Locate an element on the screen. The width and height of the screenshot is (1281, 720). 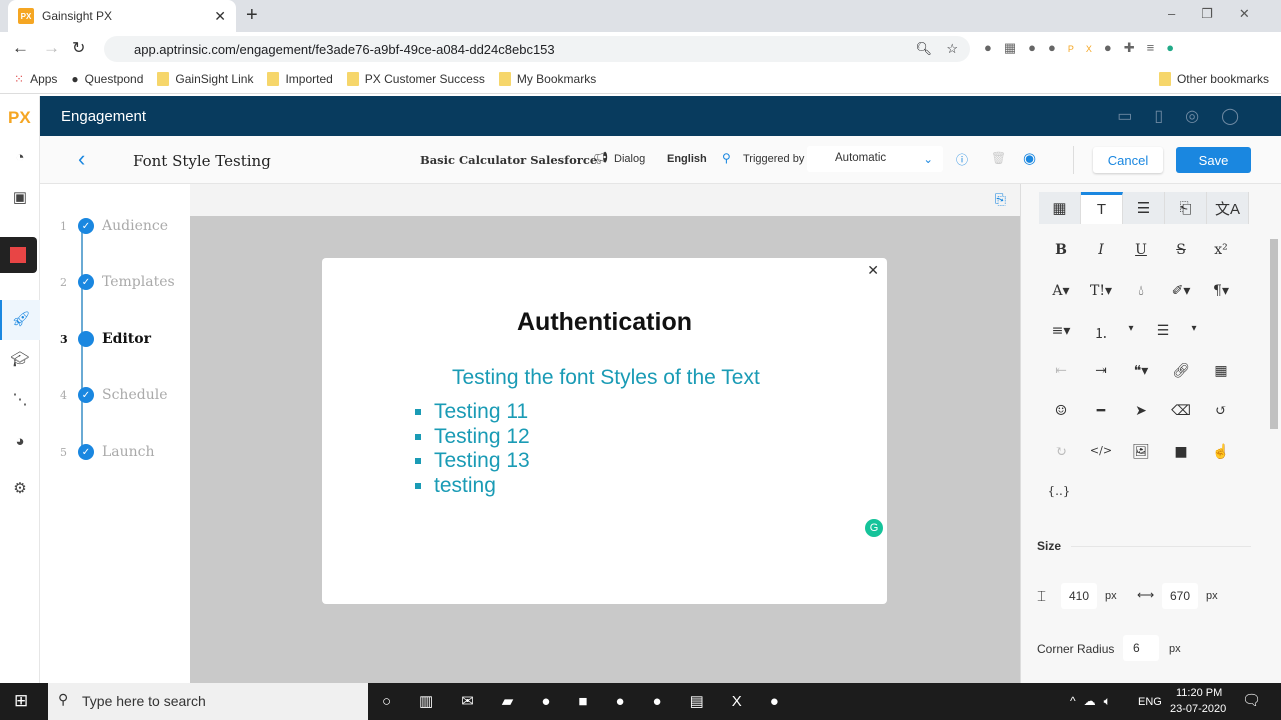
bookmark-imported: Imported is located at coordinates (300, 78).